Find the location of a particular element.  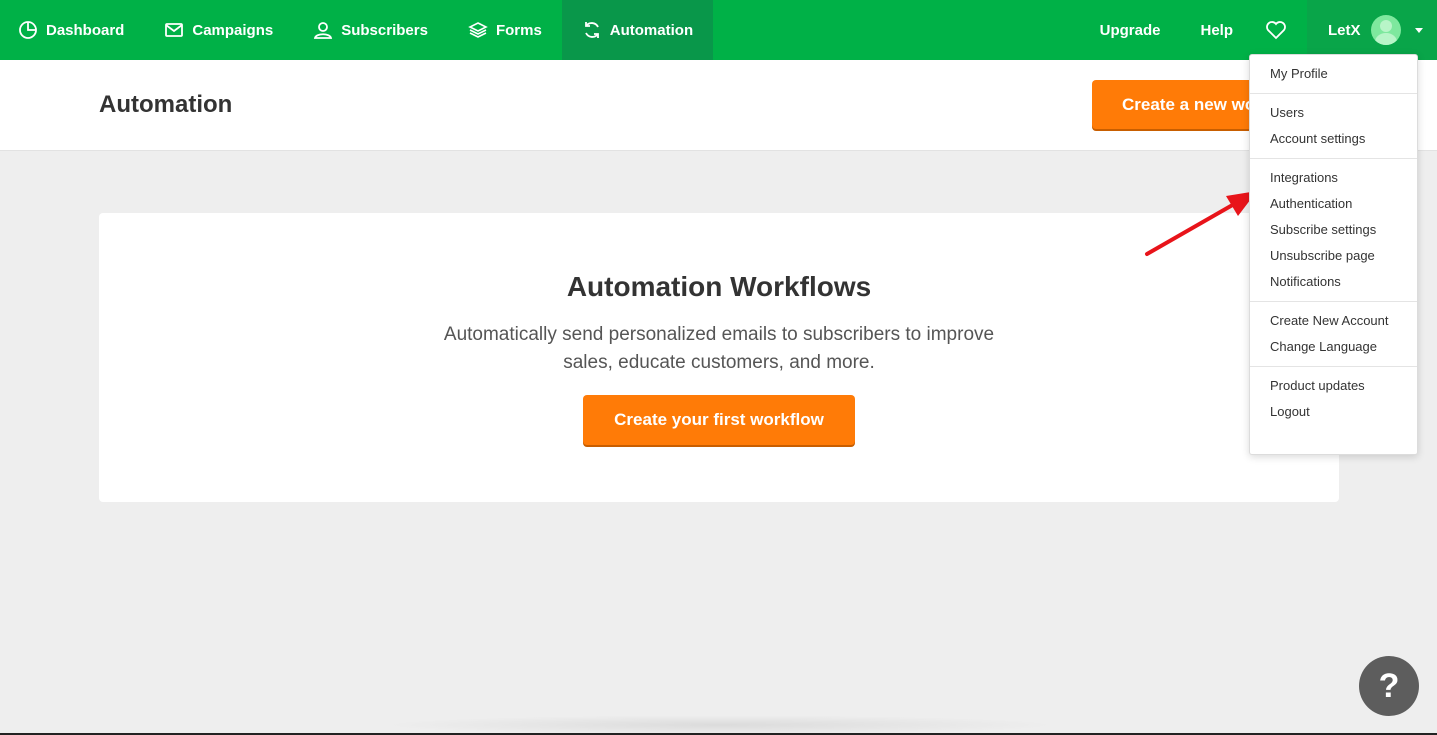

menu-item-my-profile: My Profile is located at coordinates (1333, 74).